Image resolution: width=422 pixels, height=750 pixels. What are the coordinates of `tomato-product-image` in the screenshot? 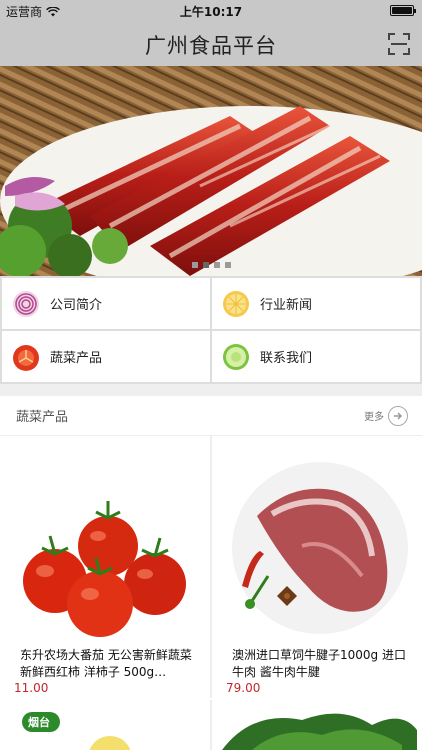 It's located at (105, 541).